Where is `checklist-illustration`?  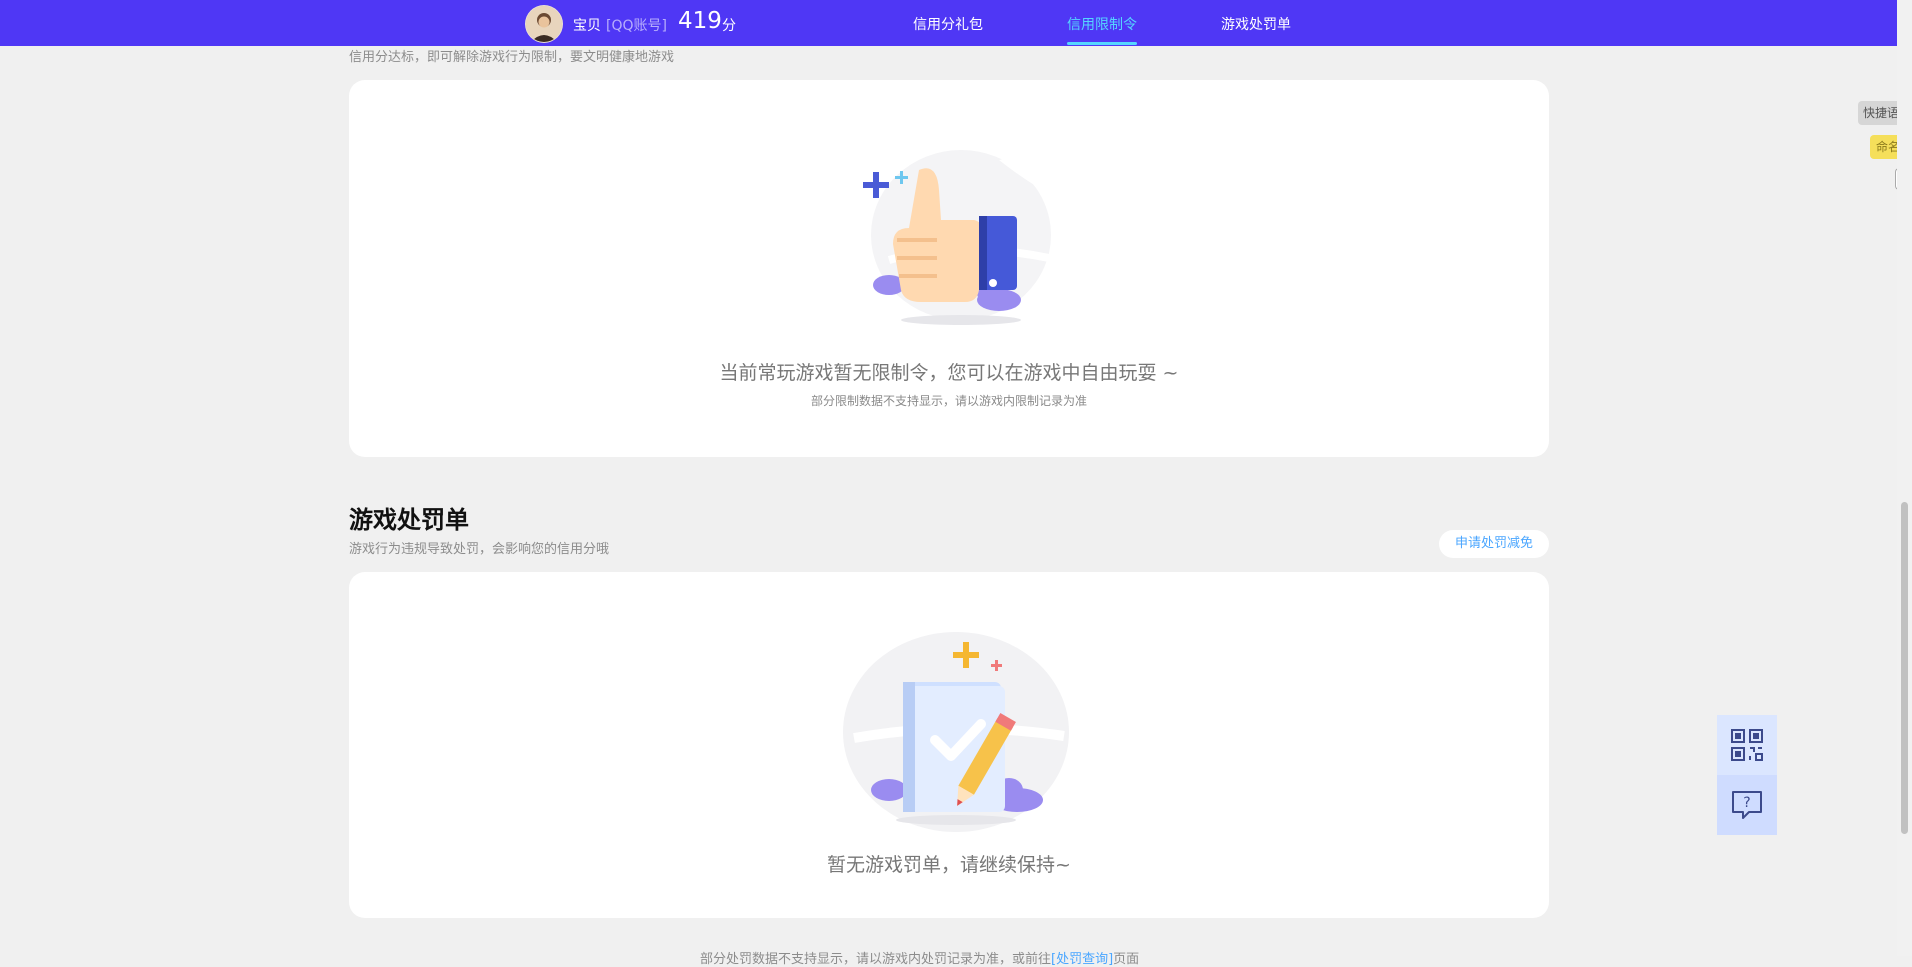 checklist-illustration is located at coordinates (956, 732).